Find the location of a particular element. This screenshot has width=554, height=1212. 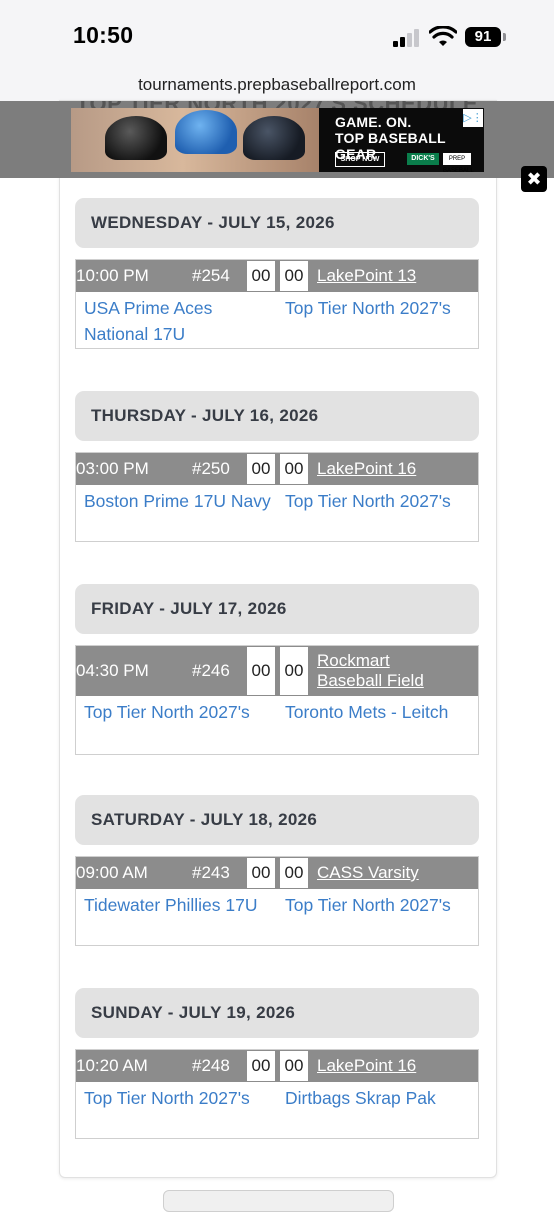

game-info-row: 10:00 PM #254 00 00 LakePoint 13 is located at coordinates (277, 276).